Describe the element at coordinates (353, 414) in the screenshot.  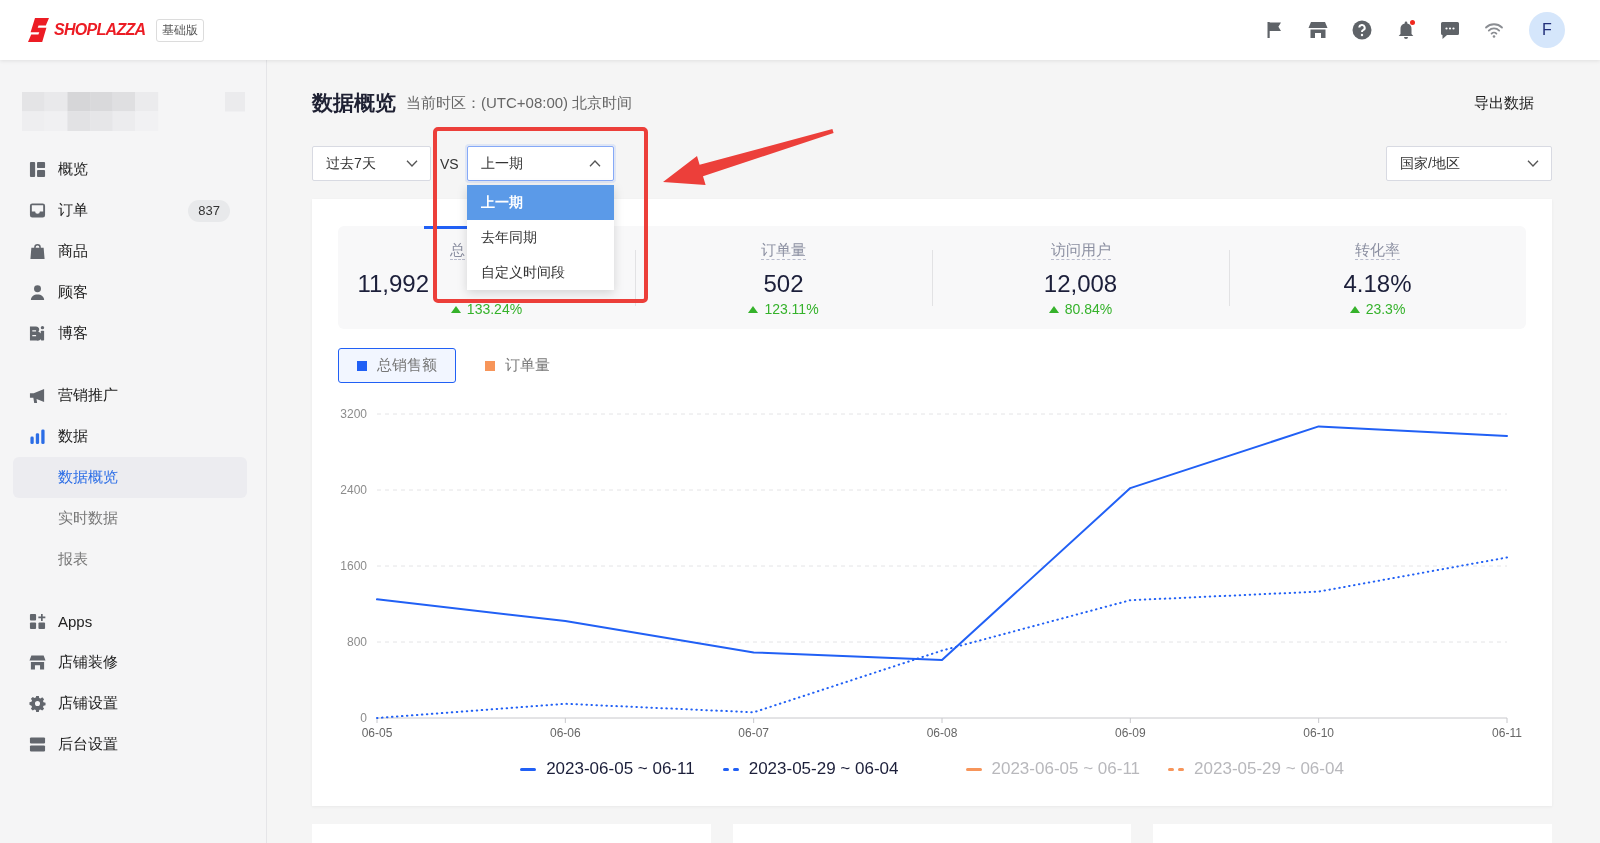
I see `axis-label: 3200` at that location.